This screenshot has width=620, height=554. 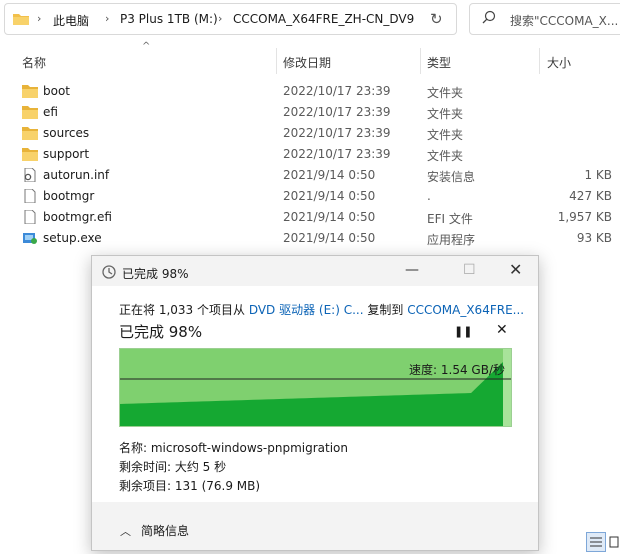 What do you see at coordinates (71, 20) in the screenshot?
I see `breadcrumb-this-pc: 此电脑` at bounding box center [71, 20].